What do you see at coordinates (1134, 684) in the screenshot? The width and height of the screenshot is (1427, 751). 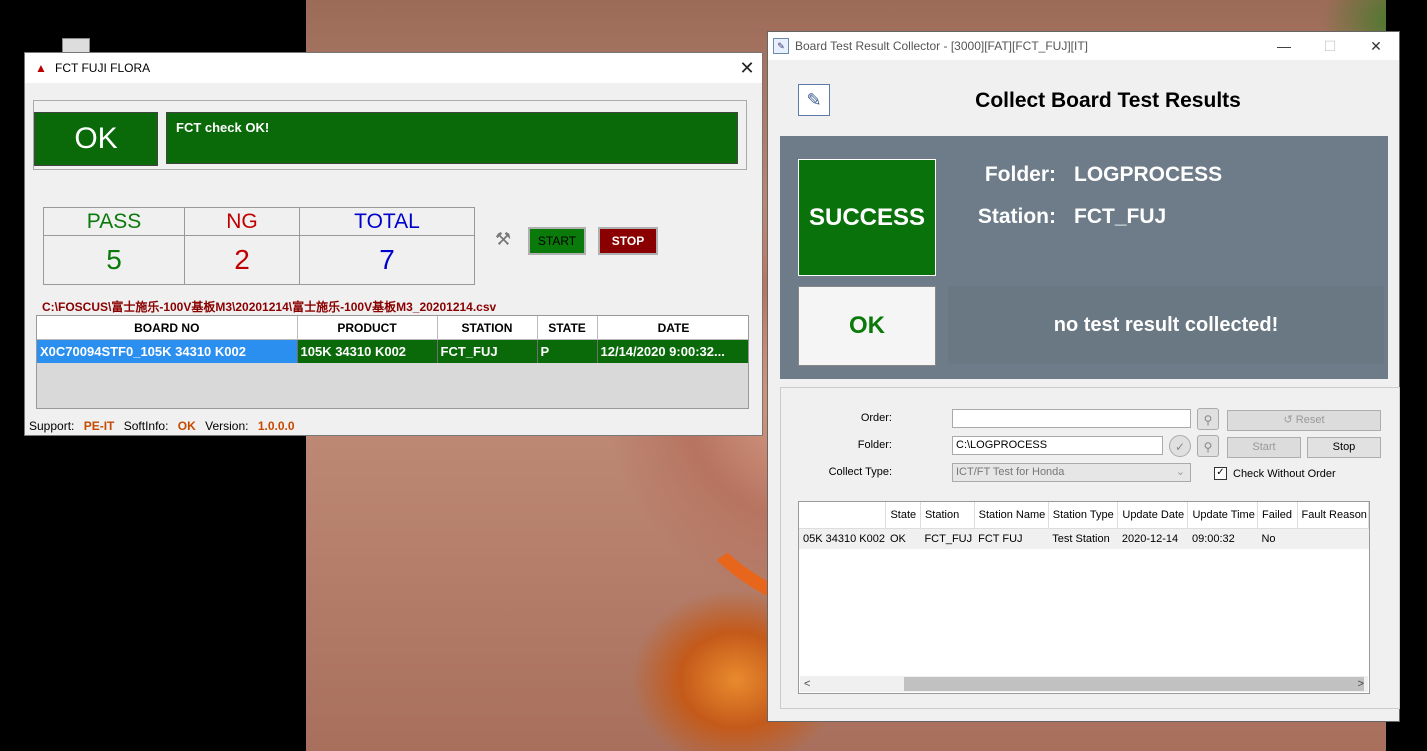 I see `scrollbar-thumb` at bounding box center [1134, 684].